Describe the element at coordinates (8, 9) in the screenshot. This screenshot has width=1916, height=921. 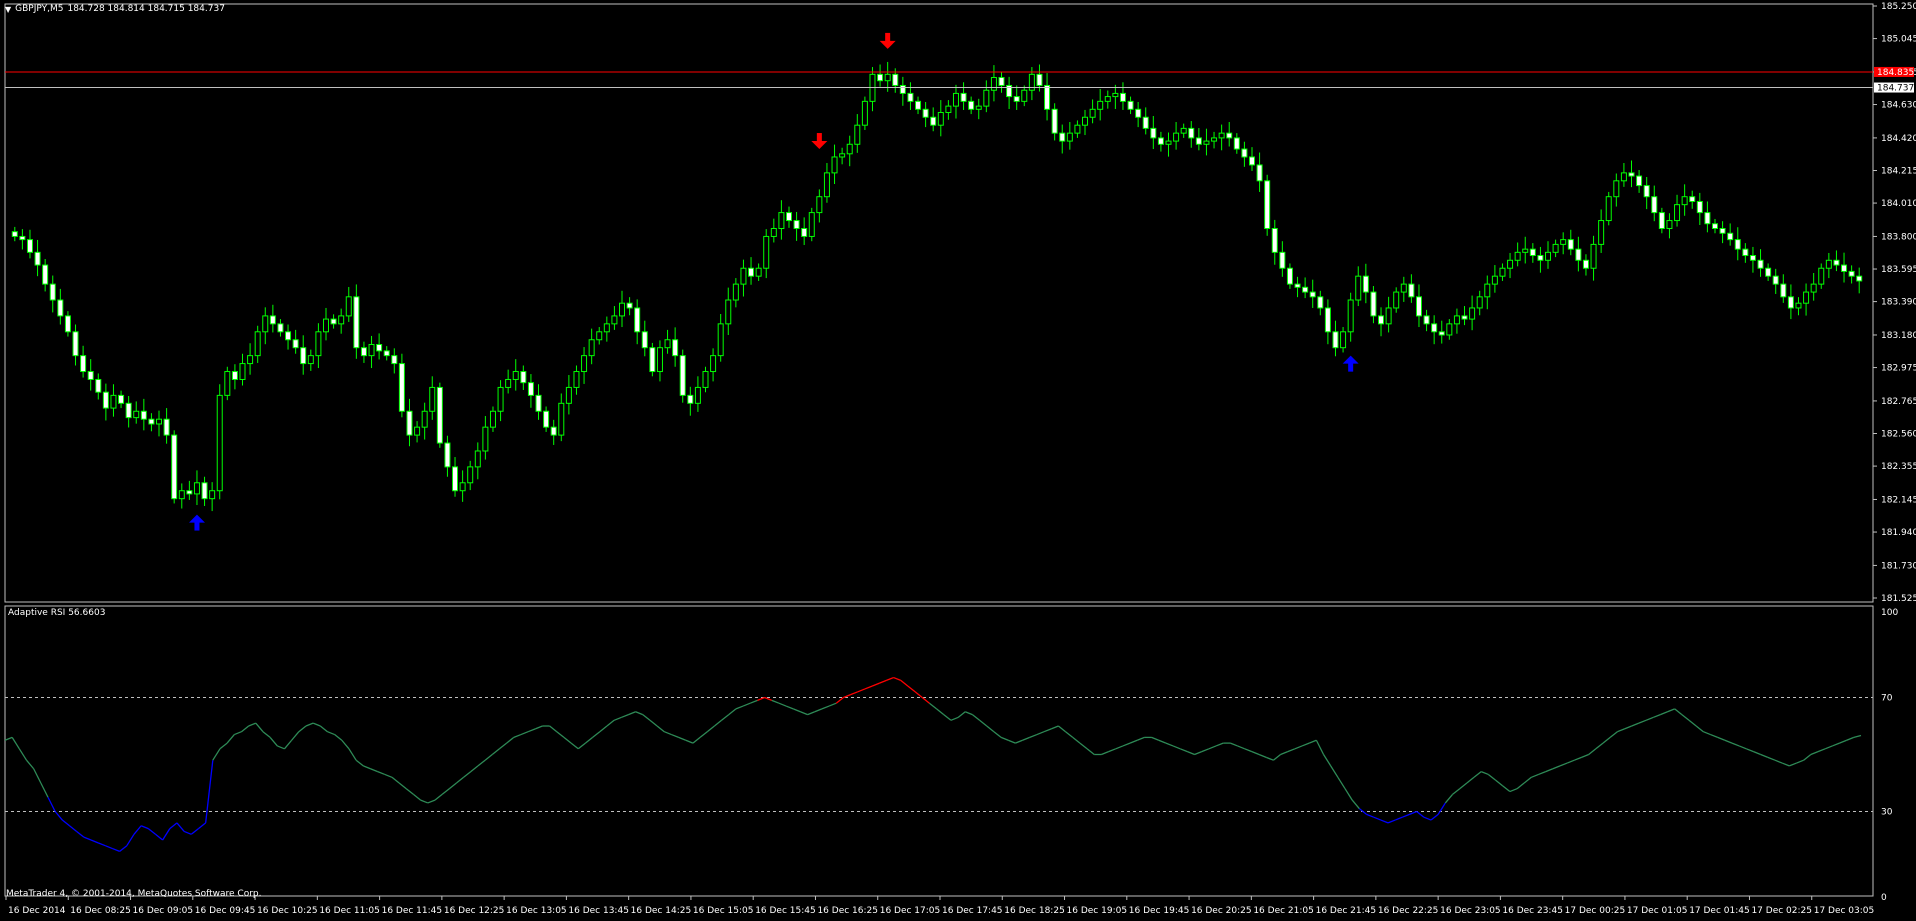
I see `chart-menu-triangle-icon: ▼` at that location.